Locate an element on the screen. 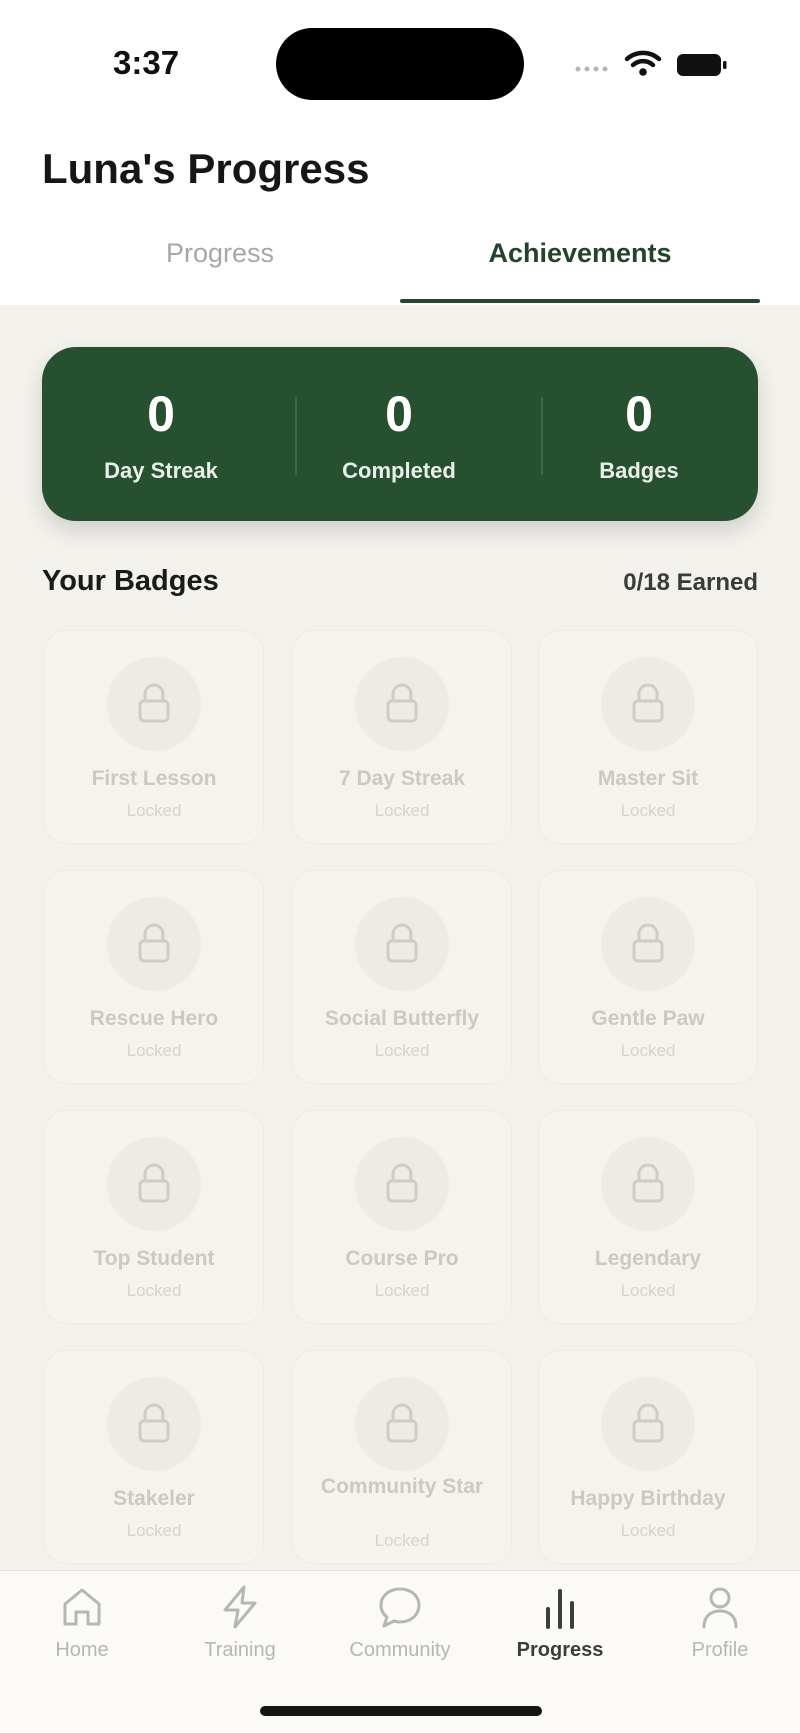 This screenshot has width=800, height=1733. tabbar-label: Community is located at coordinates (400, 1650).